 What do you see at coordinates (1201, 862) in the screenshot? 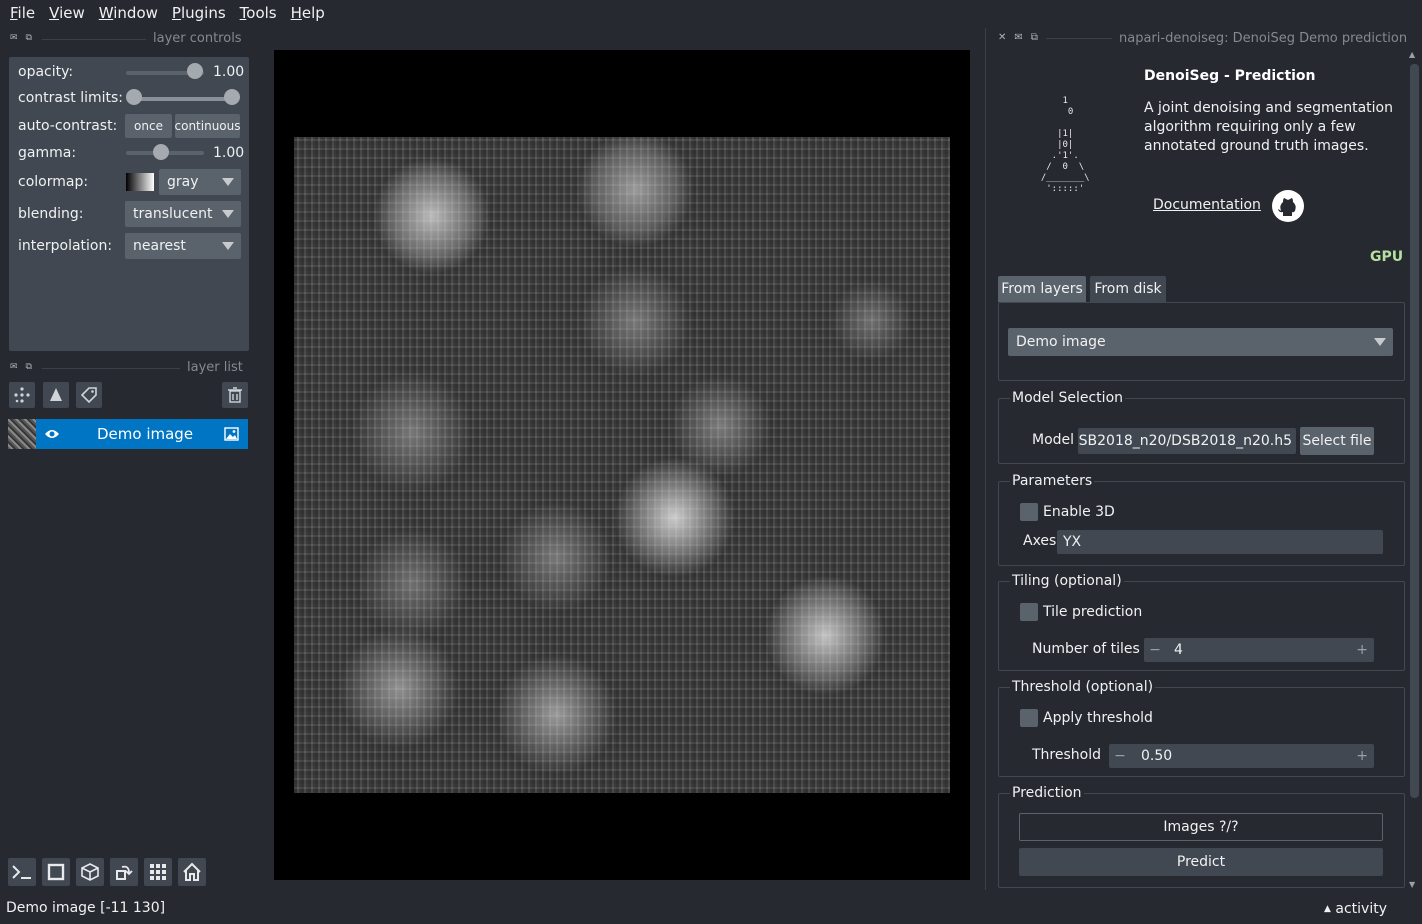
I see `predict-button: Predict` at bounding box center [1201, 862].